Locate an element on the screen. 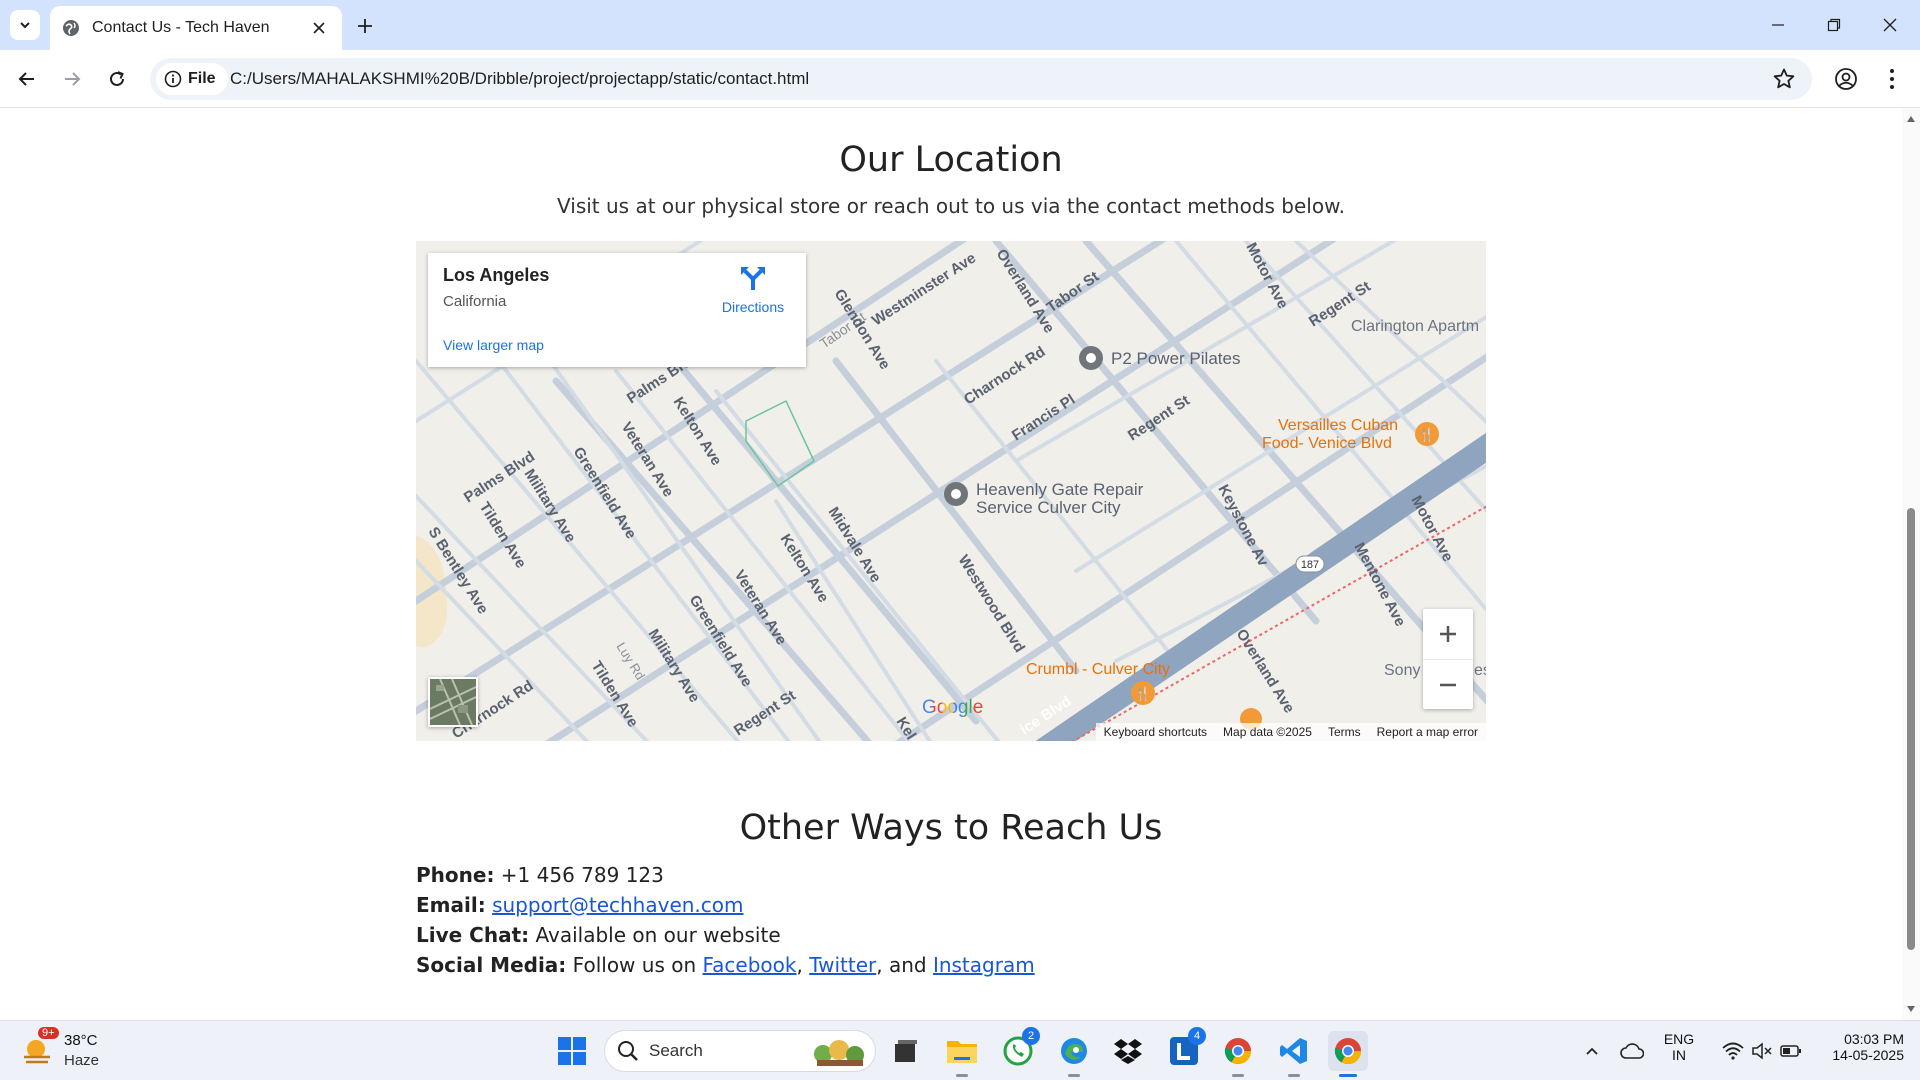  reload-button is located at coordinates (117, 79).